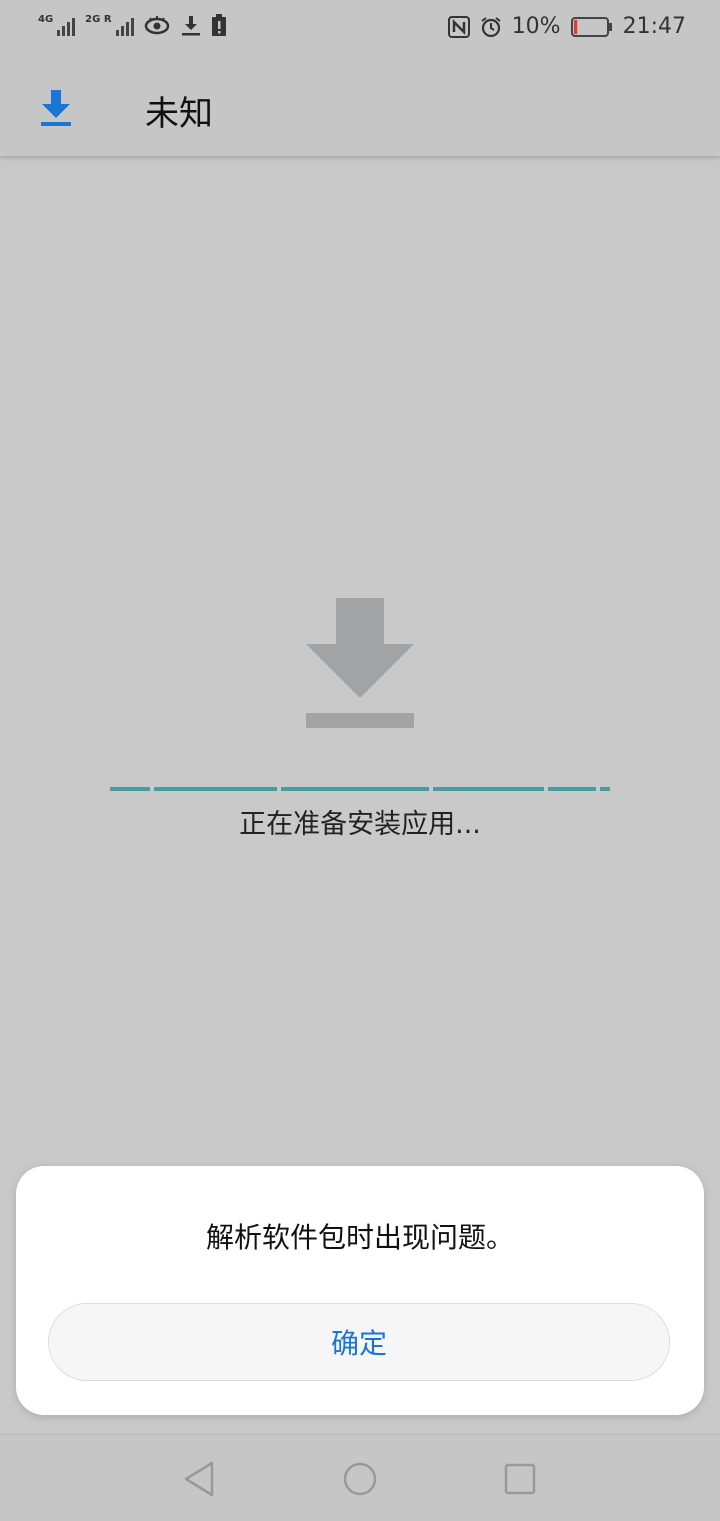 This screenshot has width=720, height=1521. I want to click on back-icon, so click(200, 1479).